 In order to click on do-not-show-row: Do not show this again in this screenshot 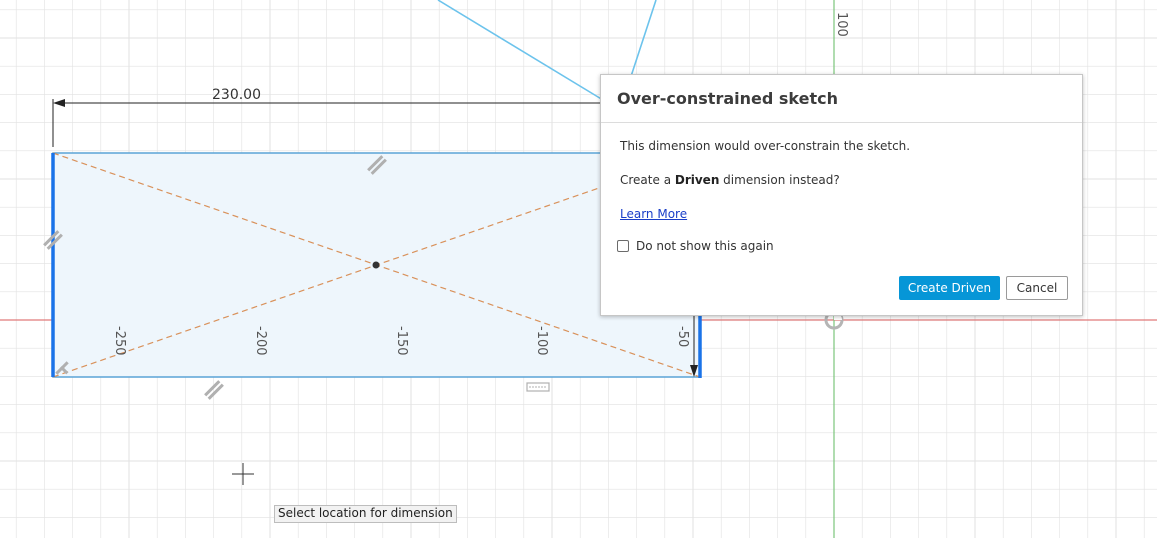, I will do `click(695, 246)`.